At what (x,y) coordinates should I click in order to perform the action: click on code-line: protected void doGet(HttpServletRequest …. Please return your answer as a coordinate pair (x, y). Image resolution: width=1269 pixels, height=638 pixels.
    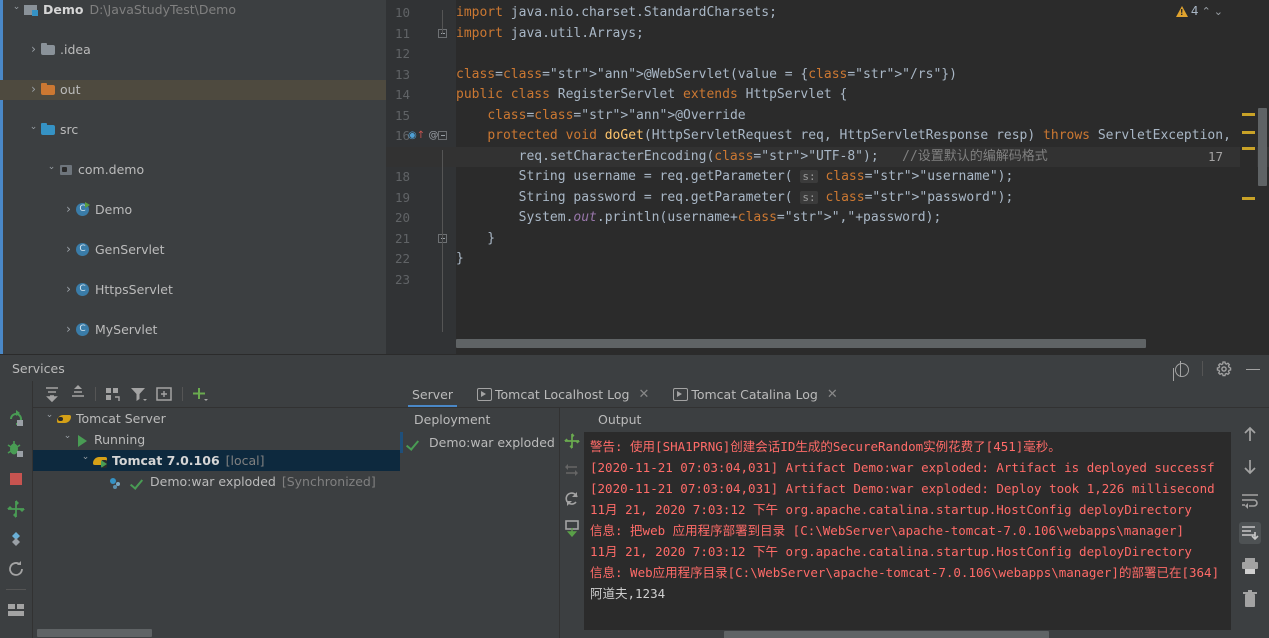
    Looking at the image, I should click on (843, 136).